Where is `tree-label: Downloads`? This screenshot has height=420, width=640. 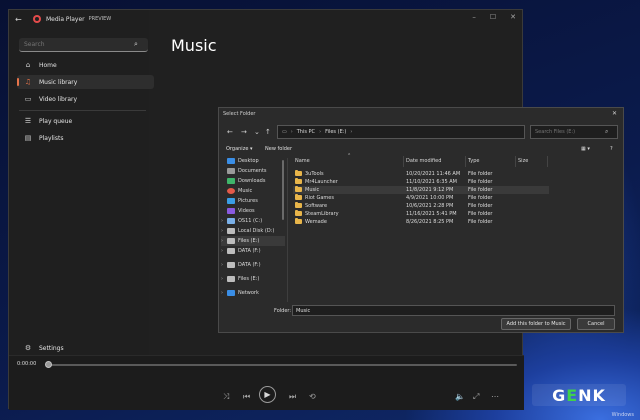 tree-label: Downloads is located at coordinates (252, 181).